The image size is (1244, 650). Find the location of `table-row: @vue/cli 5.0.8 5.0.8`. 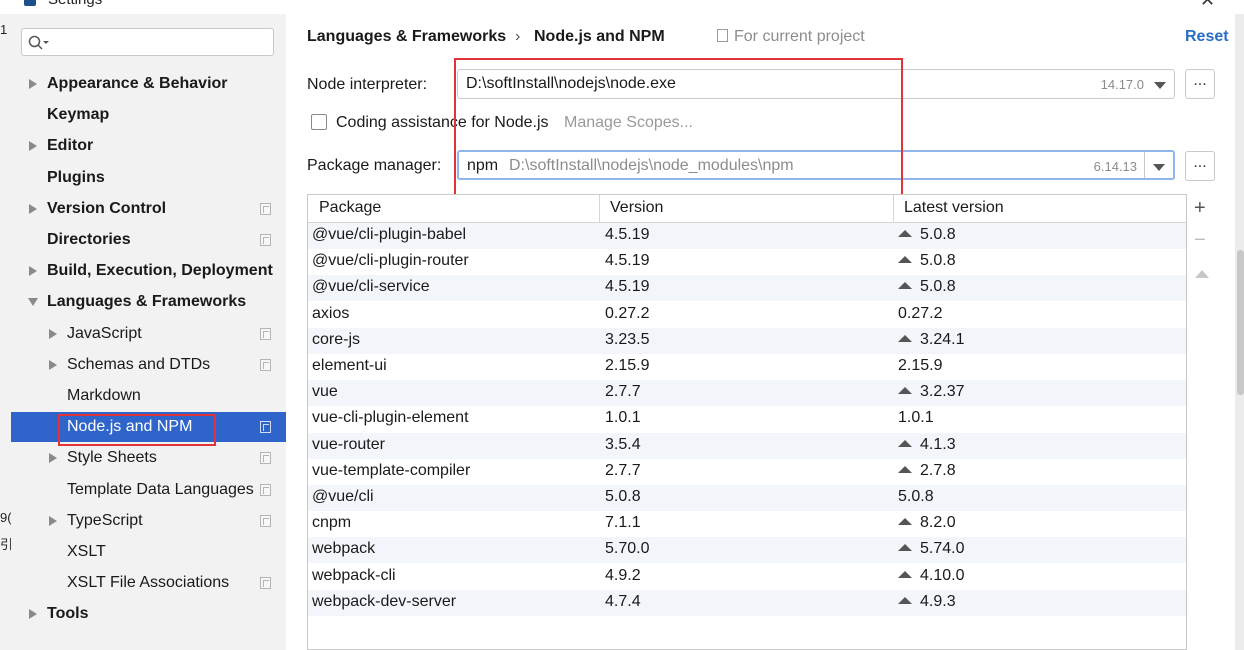

table-row: @vue/cli 5.0.8 5.0.8 is located at coordinates (747, 498).